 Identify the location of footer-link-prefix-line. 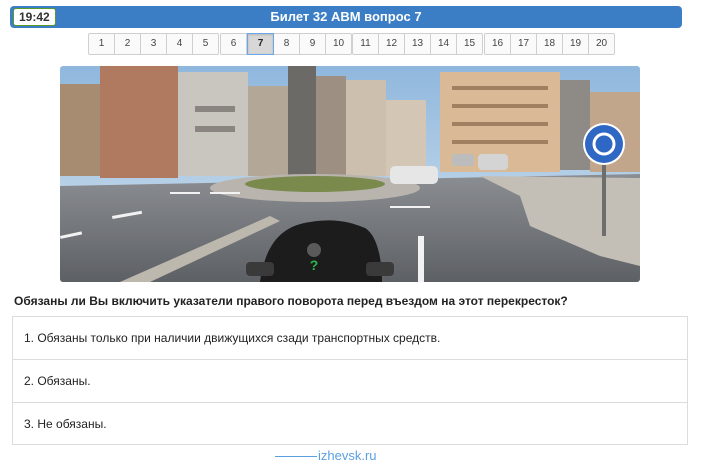
(296, 457).